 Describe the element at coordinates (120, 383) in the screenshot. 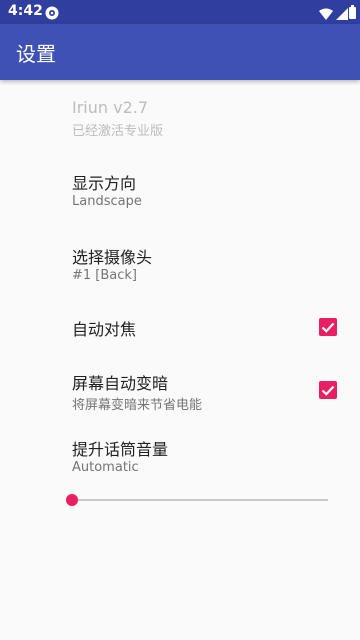

I see `pref-screen-dim-title: 屏幕自动变暗` at that location.